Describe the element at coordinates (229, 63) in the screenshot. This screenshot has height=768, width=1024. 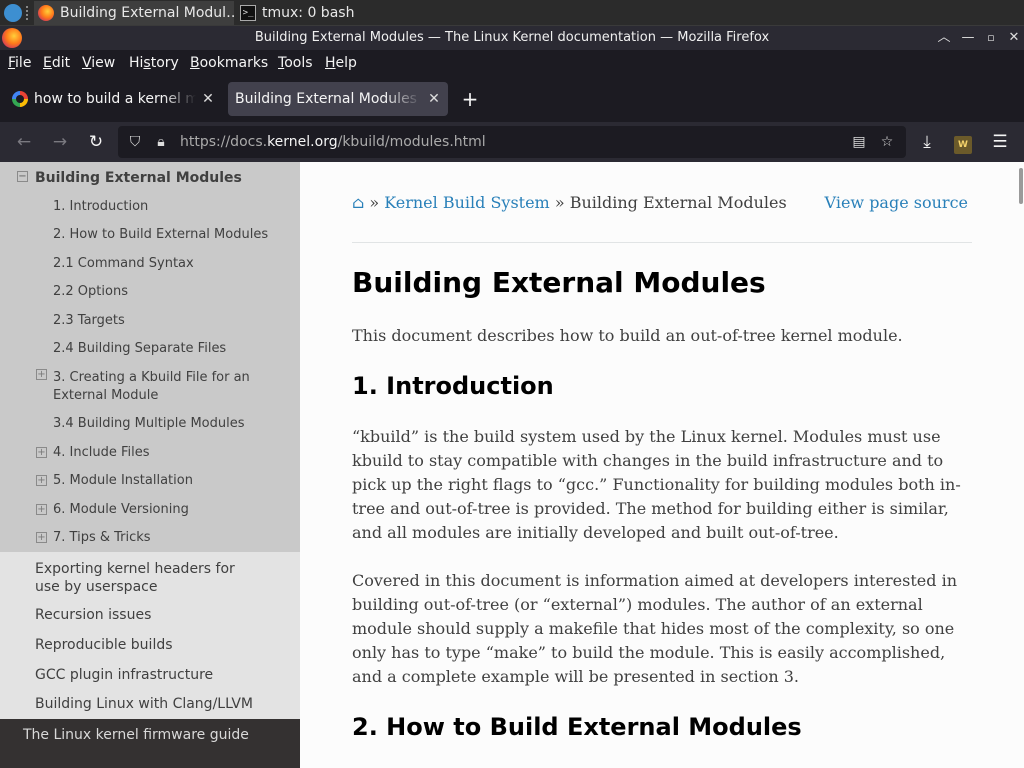
I see `menu-bookmarks: Bookmarks` at that location.